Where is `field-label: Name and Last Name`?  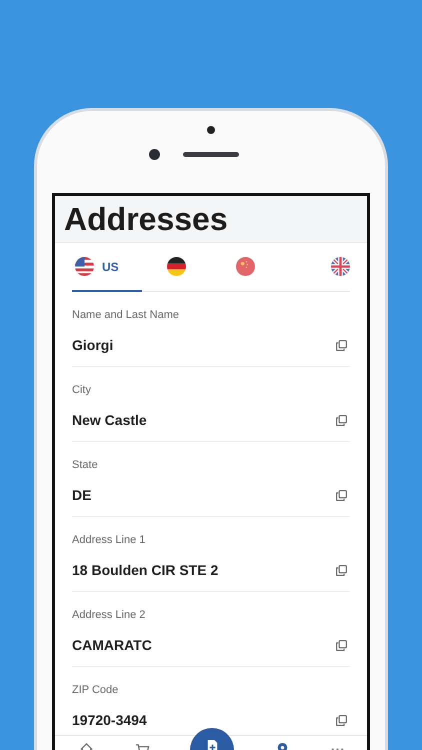 field-label: Name and Last Name is located at coordinates (126, 315).